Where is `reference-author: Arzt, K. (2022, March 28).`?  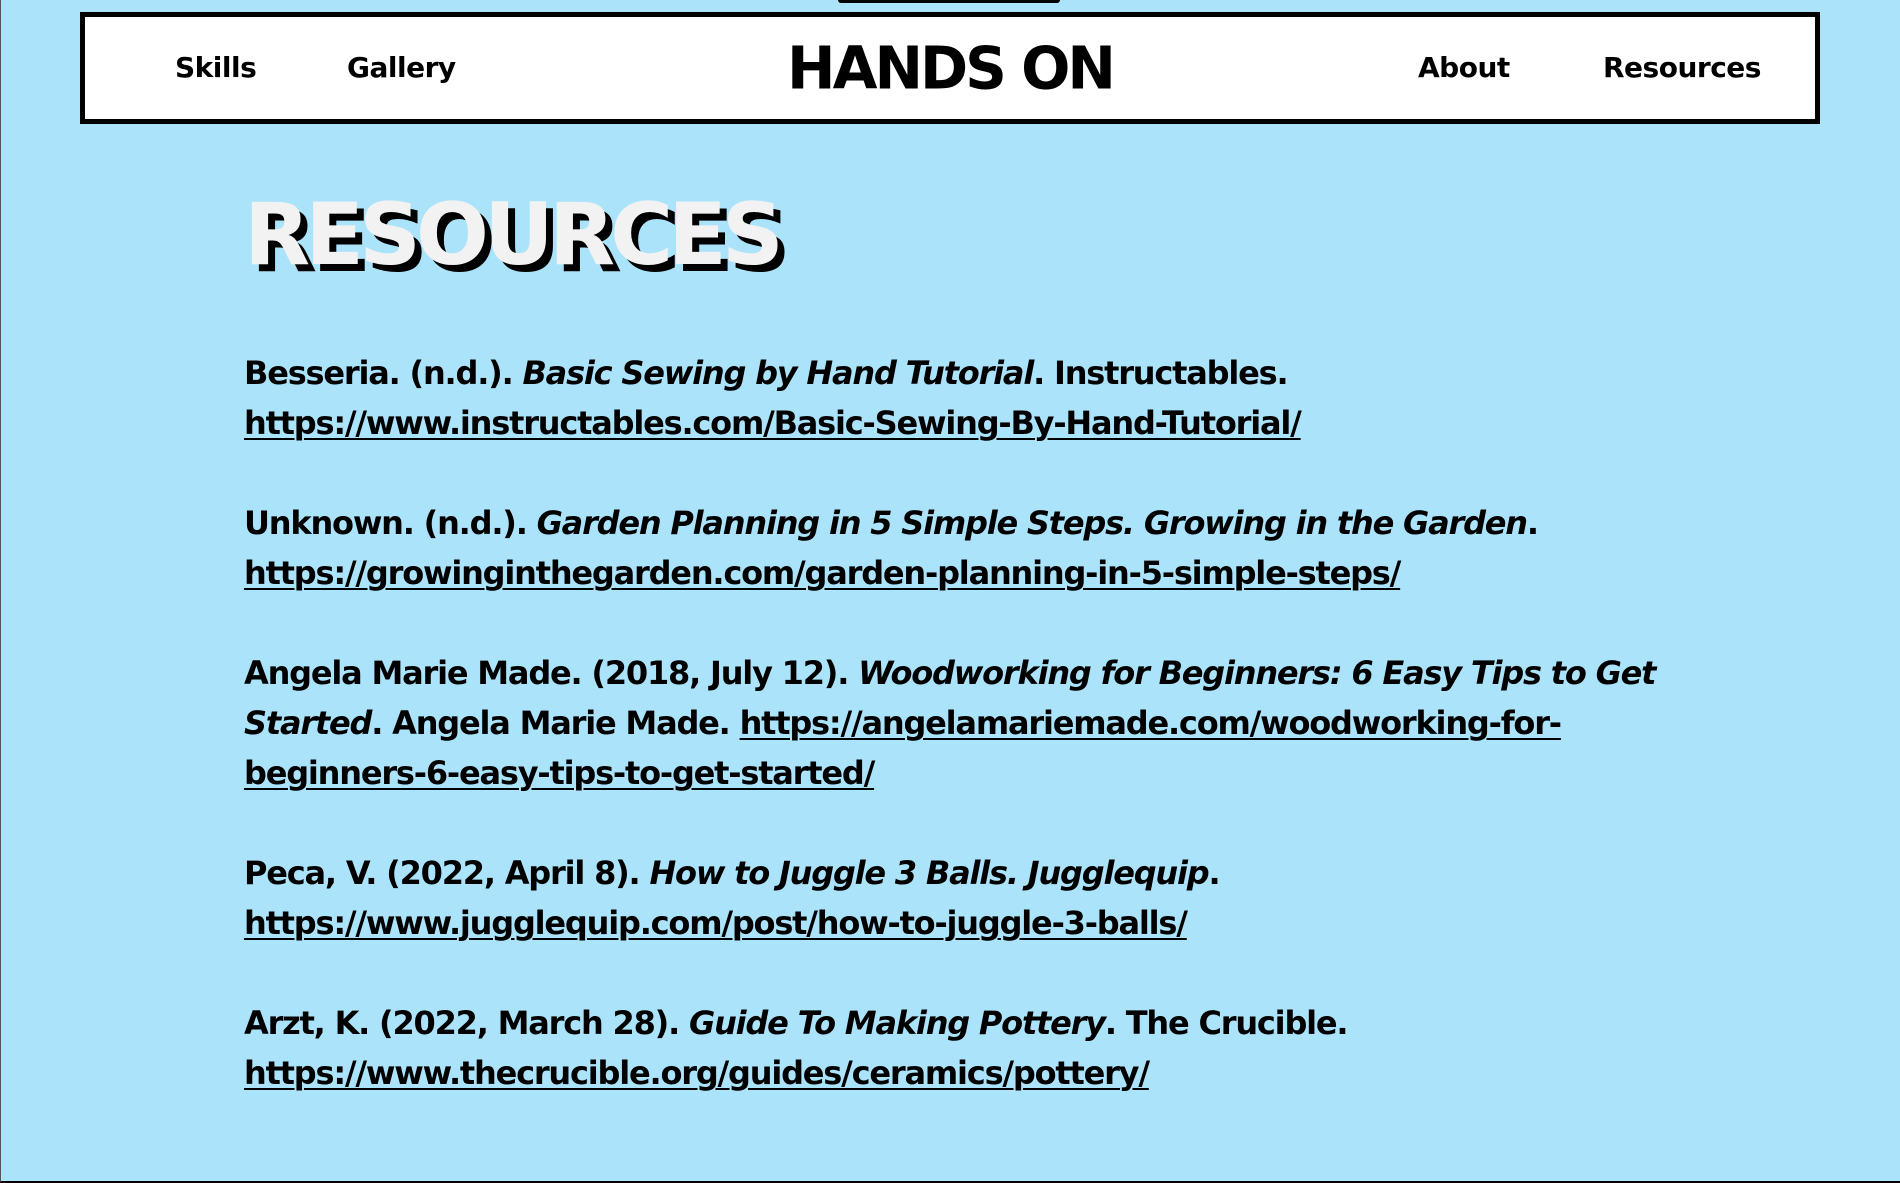
reference-author: Arzt, K. (2022, March 28). is located at coordinates (467, 1023).